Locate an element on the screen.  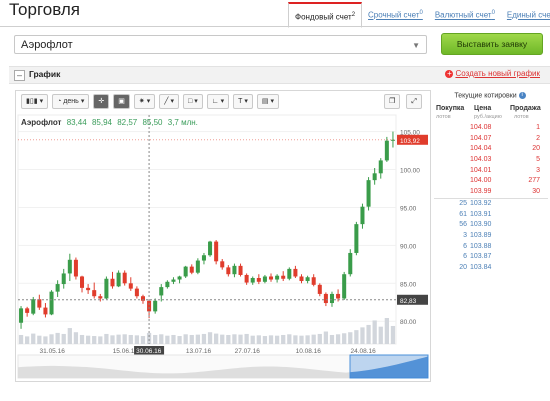
ask-lots: 3 is located at coordinates (538, 170).